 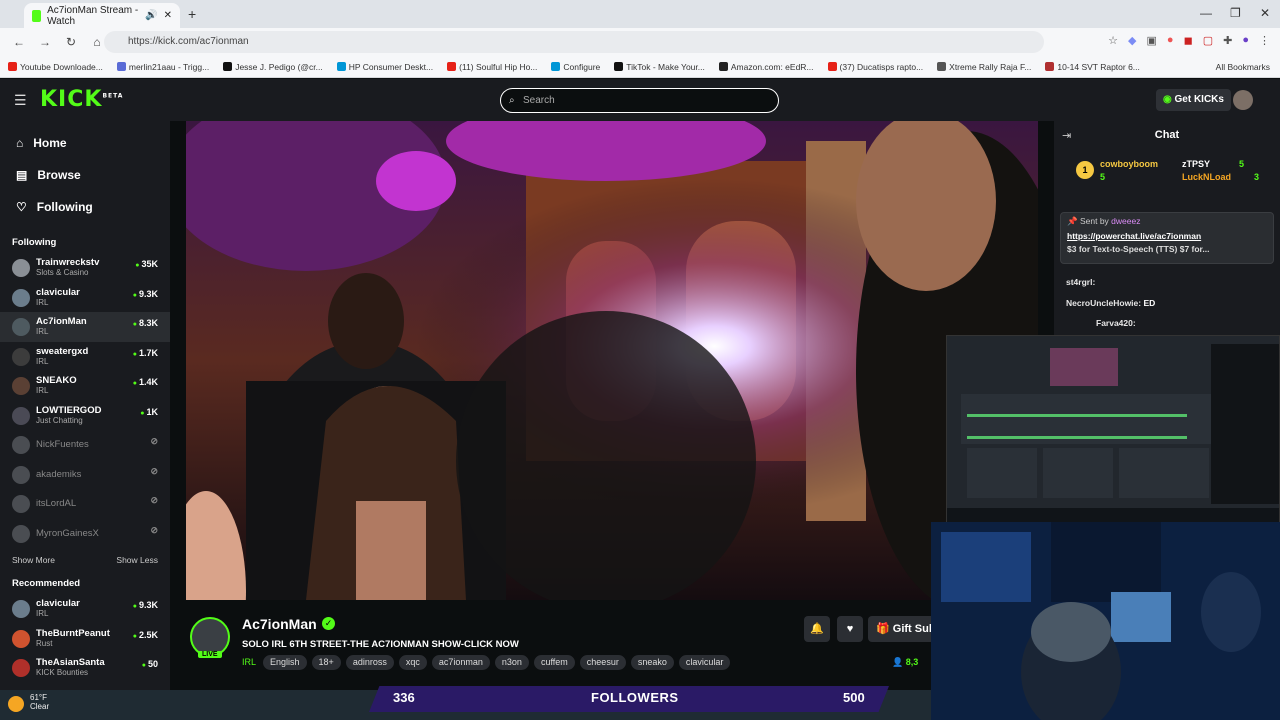 What do you see at coordinates (574, 42) in the screenshot?
I see `url-field: https://kick.com/ac7ionman` at bounding box center [574, 42].